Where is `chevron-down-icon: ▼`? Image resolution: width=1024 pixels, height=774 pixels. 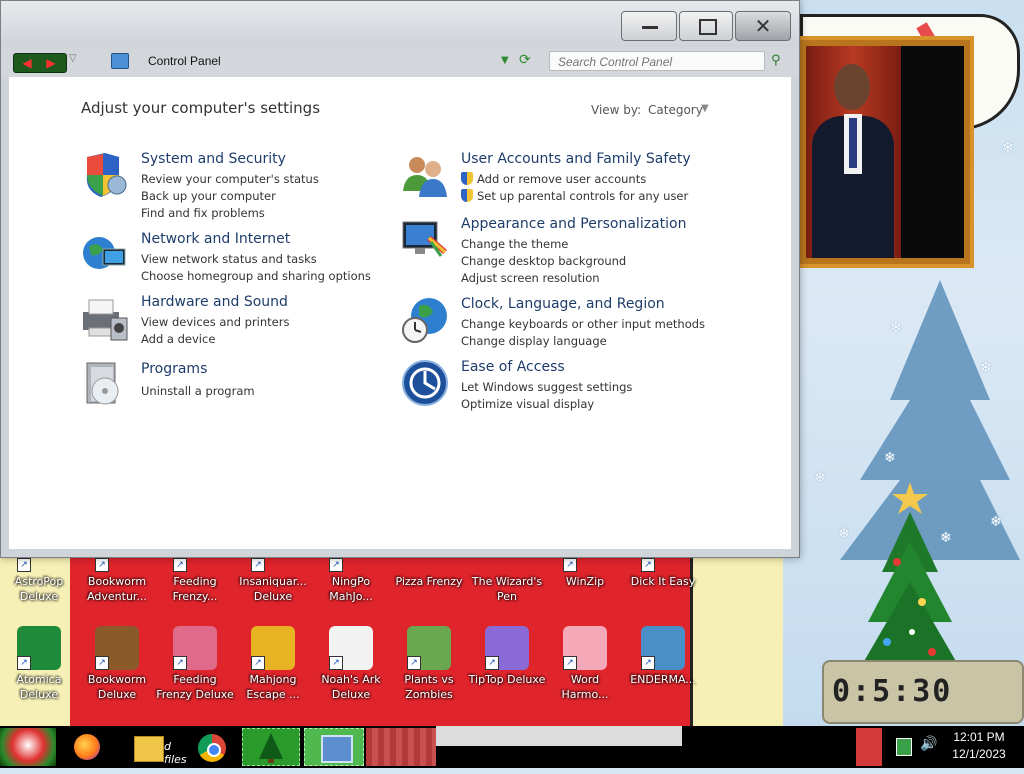 chevron-down-icon: ▼ is located at coordinates (705, 108).